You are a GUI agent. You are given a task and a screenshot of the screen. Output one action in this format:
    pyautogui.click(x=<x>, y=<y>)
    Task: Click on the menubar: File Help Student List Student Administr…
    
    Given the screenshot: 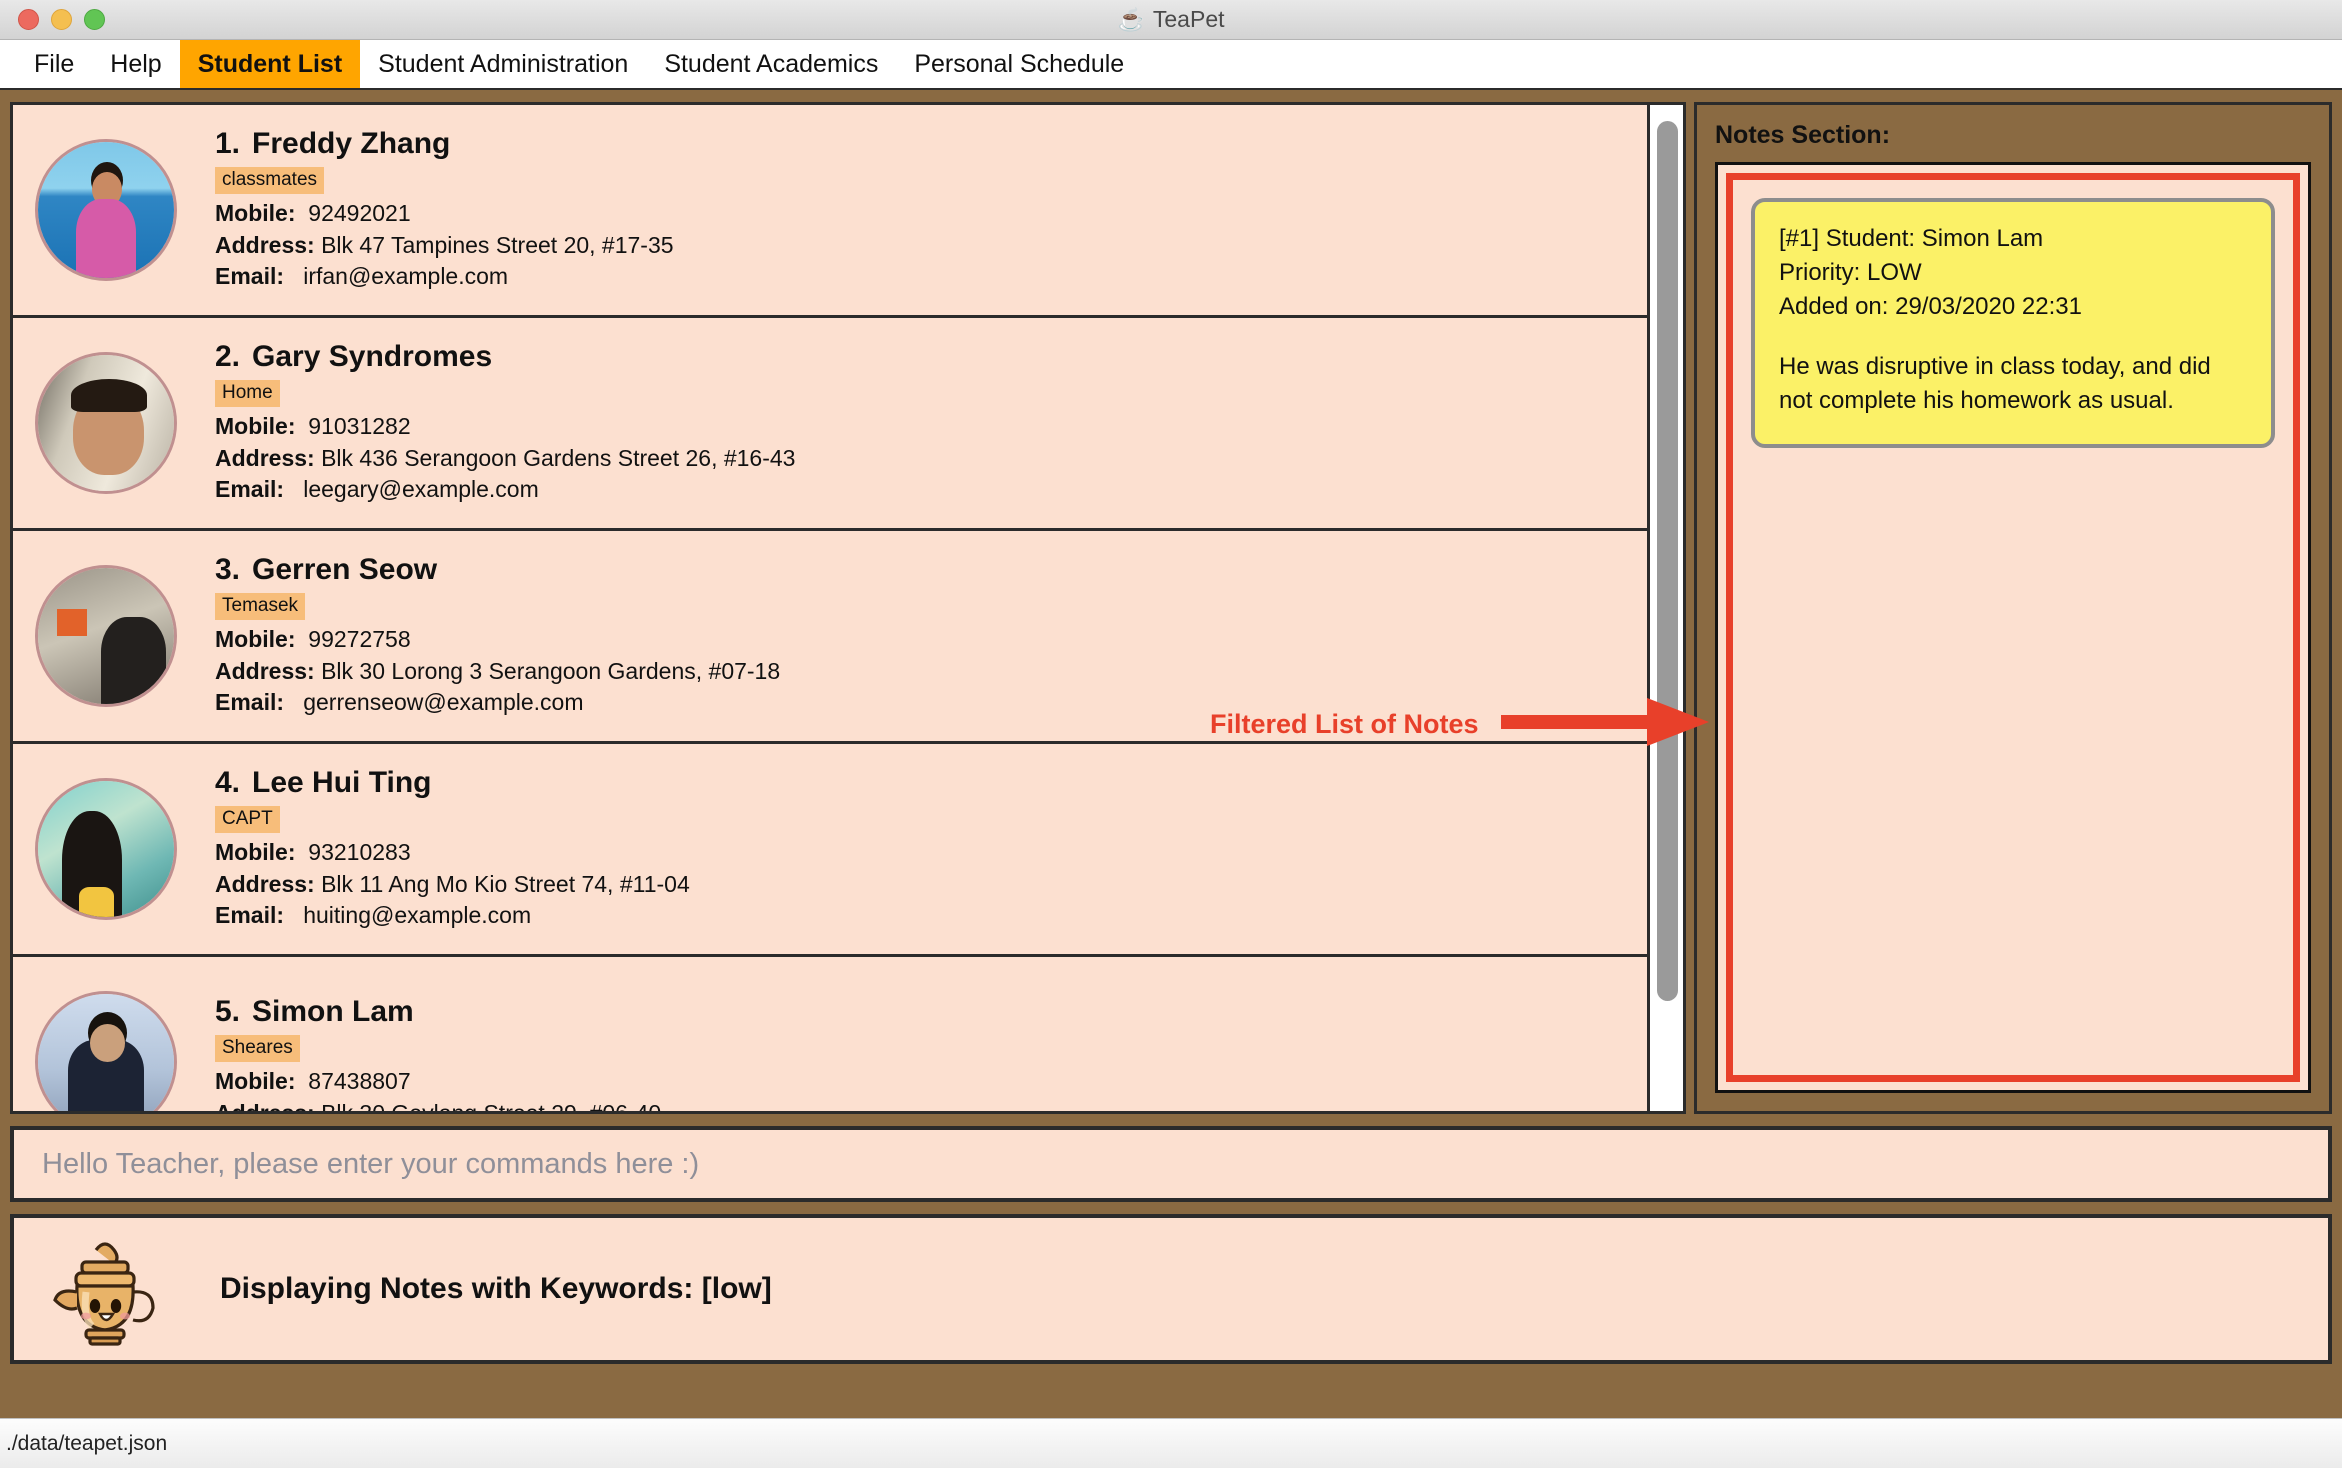 What is the action you would take?
    pyautogui.click(x=1171, y=65)
    